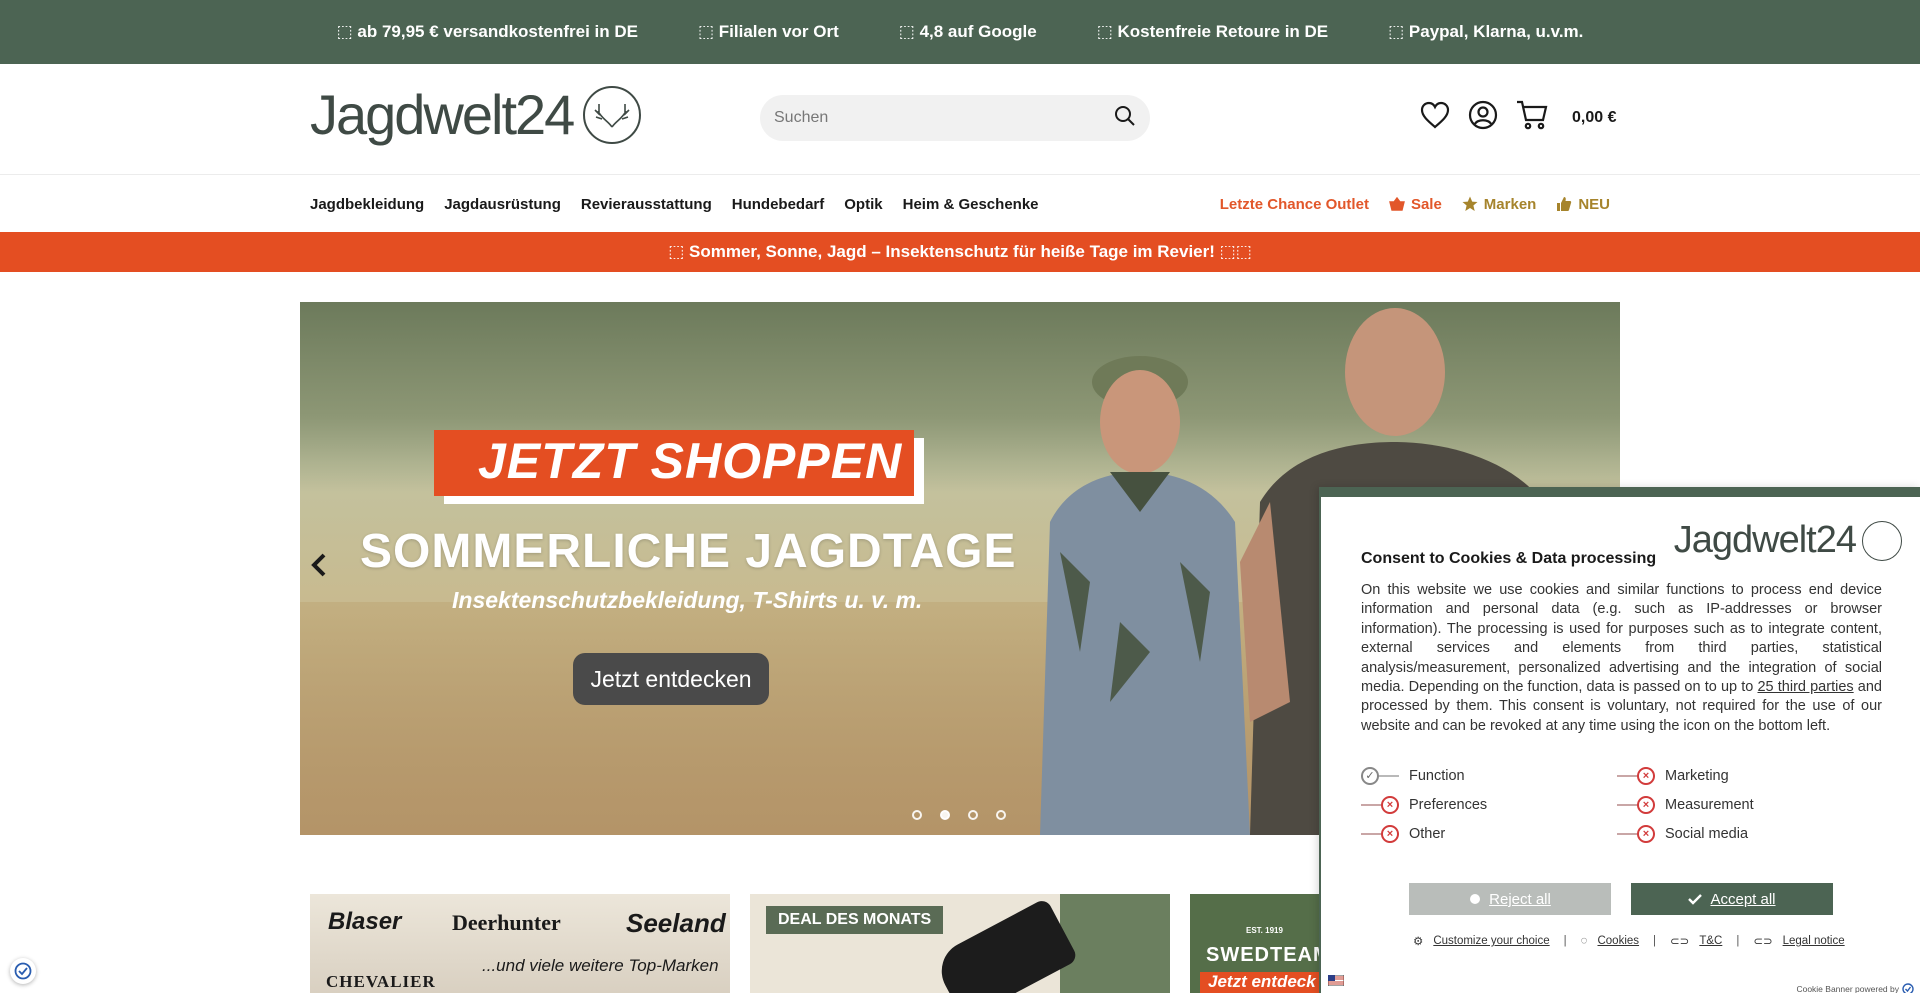 Image resolution: width=1920 pixels, height=993 pixels. Describe the element at coordinates (1594, 118) in the screenshot. I see `cart-total: 0,00 €` at that location.